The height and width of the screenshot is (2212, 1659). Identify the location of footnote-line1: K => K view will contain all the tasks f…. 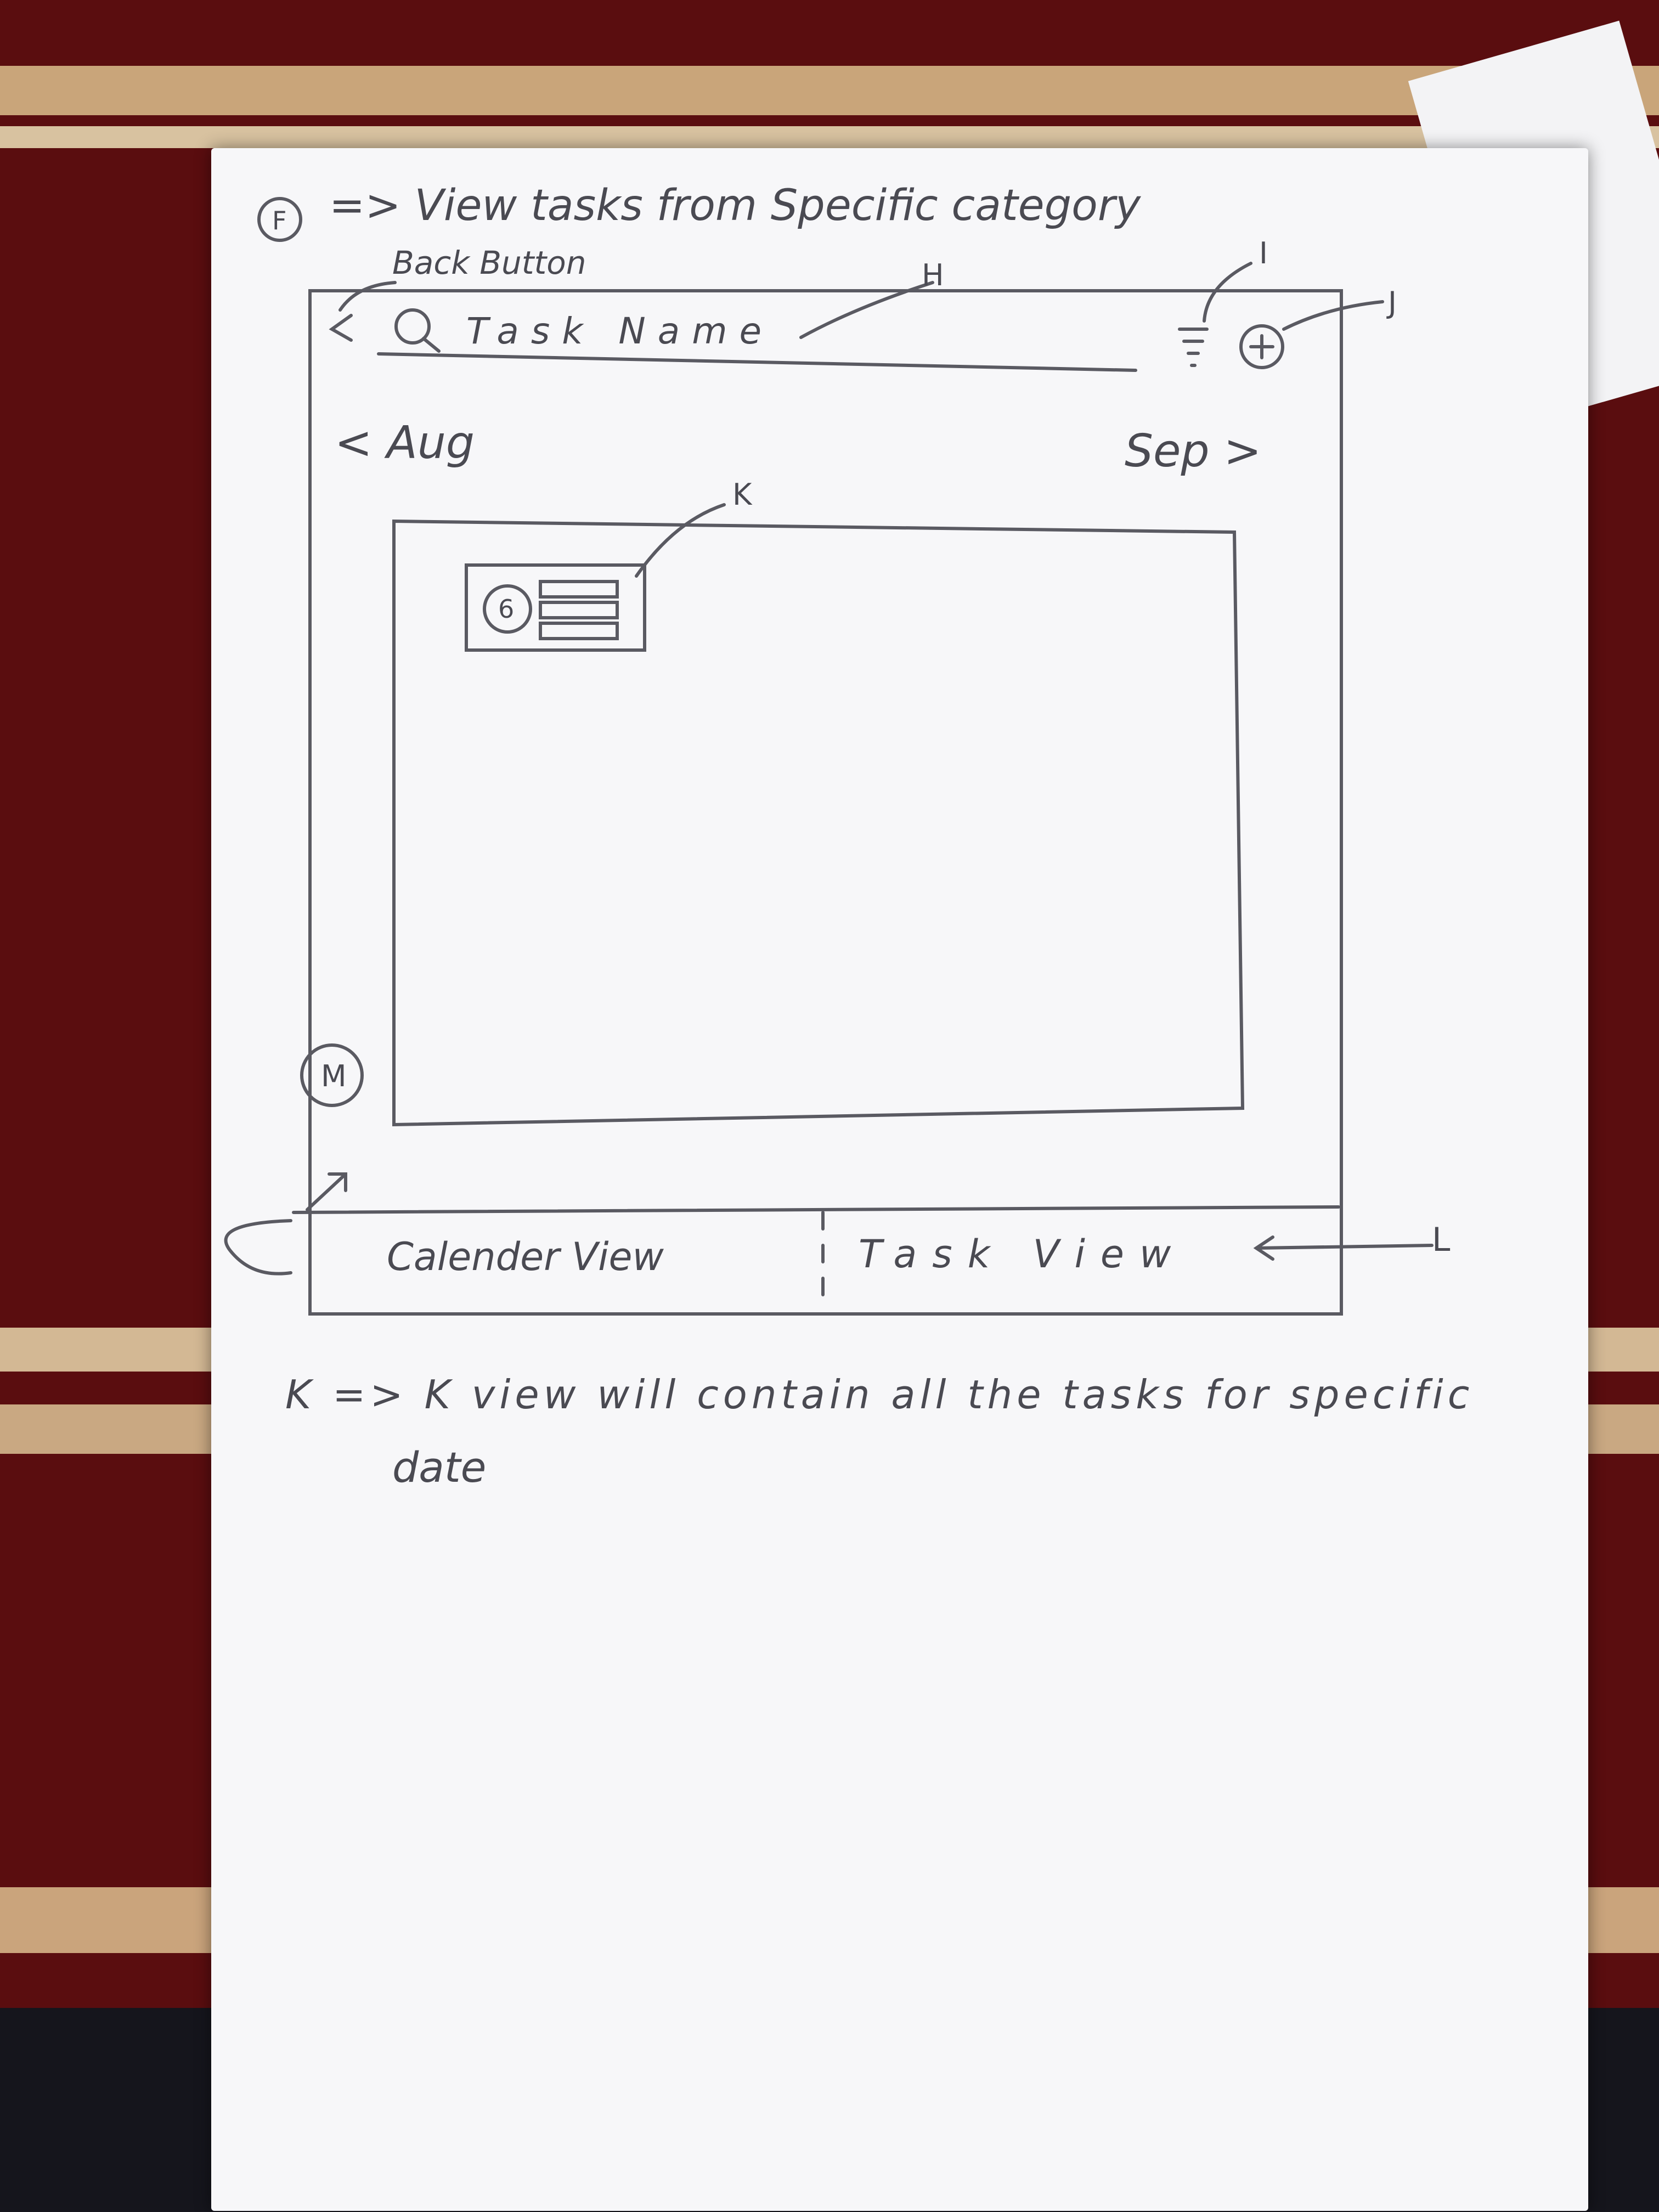
(880, 1395).